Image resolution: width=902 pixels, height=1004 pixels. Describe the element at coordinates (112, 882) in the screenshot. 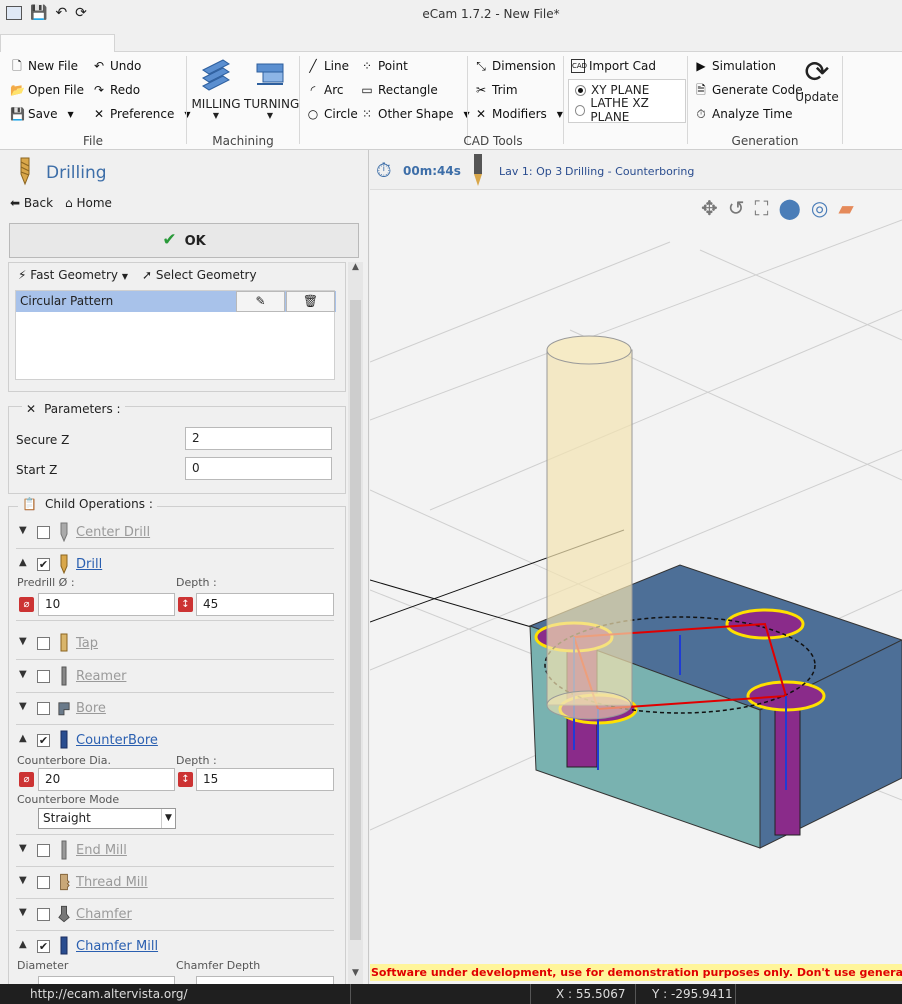

I see `thread-mill-link: Thread Mill` at that location.